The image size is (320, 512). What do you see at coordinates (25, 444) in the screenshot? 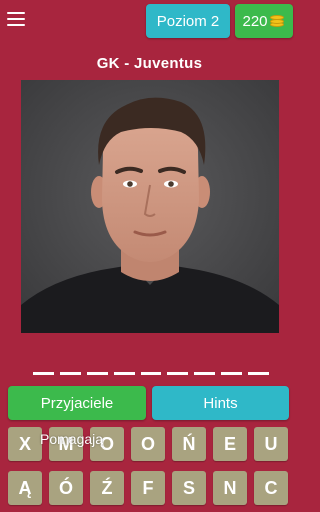
I see `letter-key: X` at bounding box center [25, 444].